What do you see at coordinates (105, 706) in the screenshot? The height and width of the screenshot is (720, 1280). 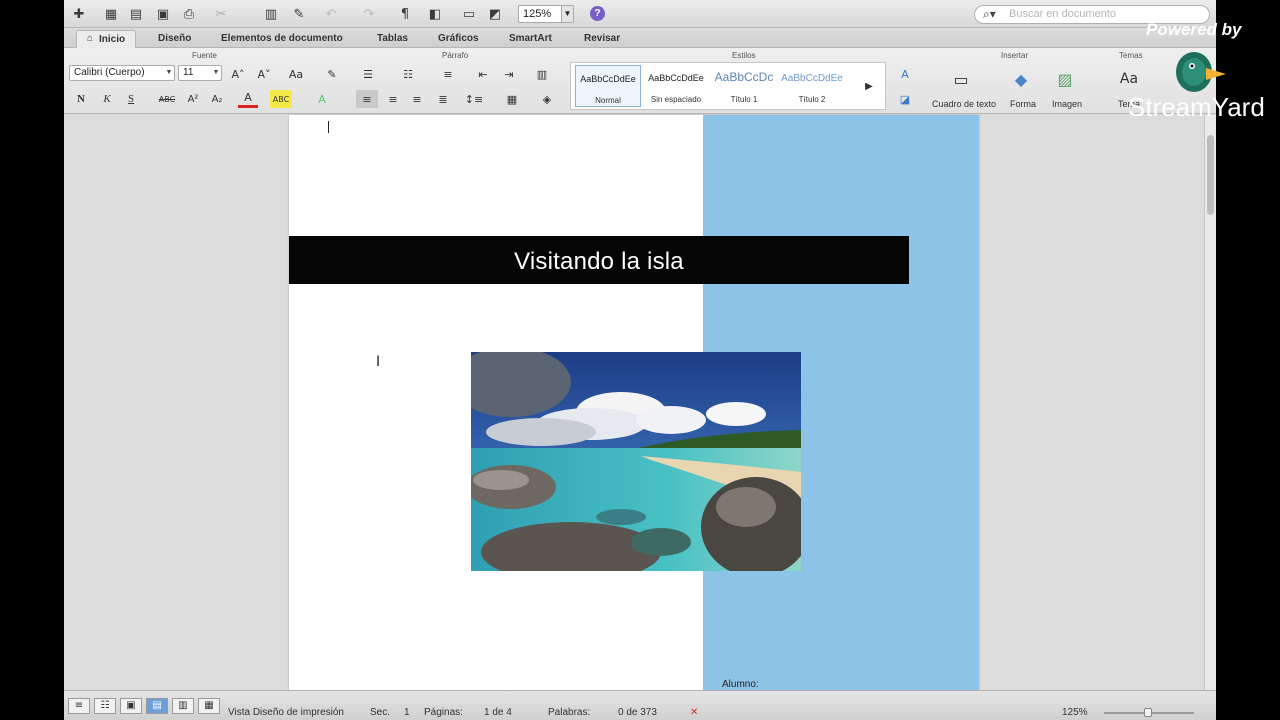 I see `outline-view-icon: ☷` at bounding box center [105, 706].